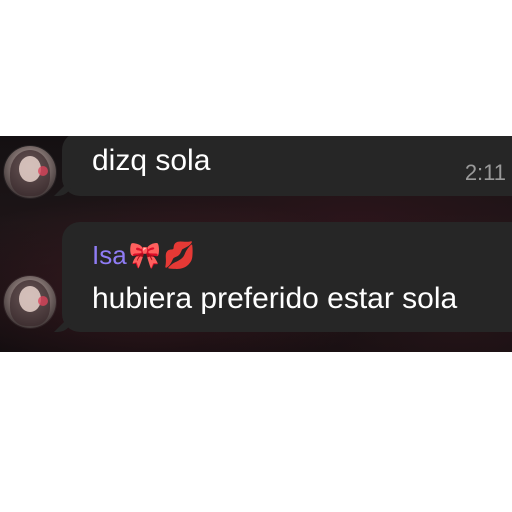 The image size is (512, 512). Describe the element at coordinates (151, 160) in the screenshot. I see `message-text: dizq sola` at that location.